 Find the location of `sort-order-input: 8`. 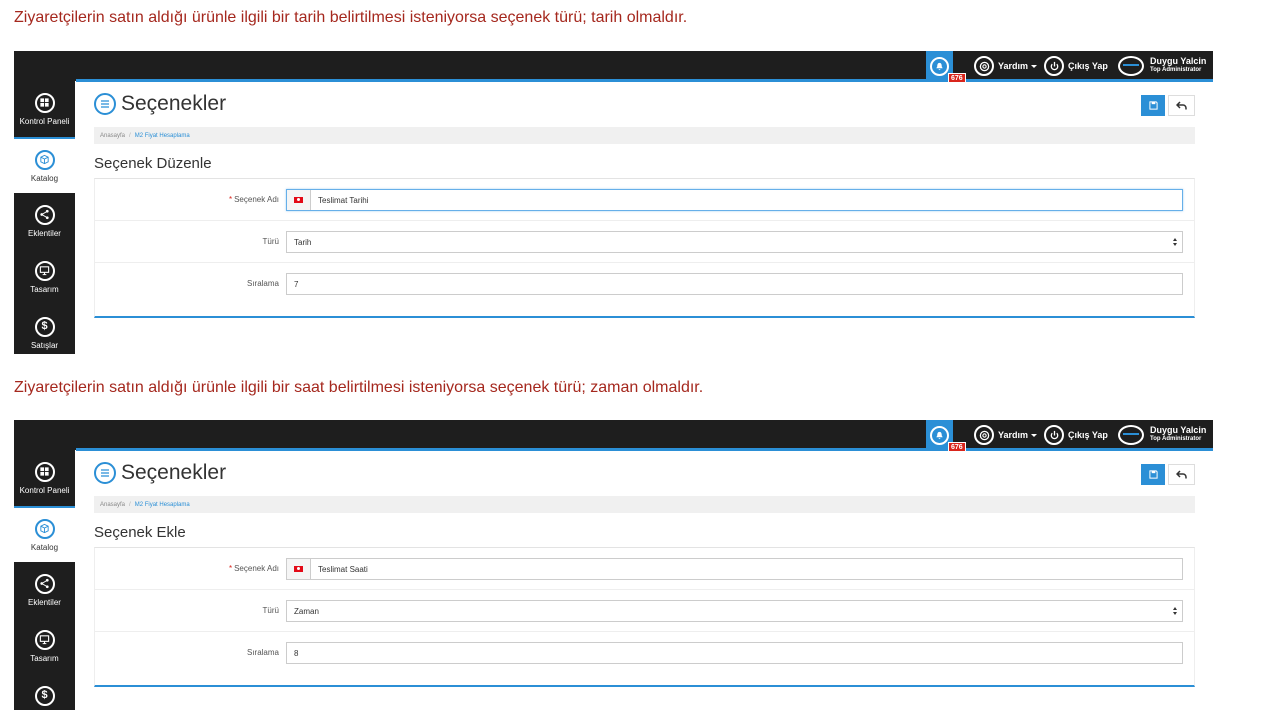

sort-order-input: 8 is located at coordinates (734, 653).